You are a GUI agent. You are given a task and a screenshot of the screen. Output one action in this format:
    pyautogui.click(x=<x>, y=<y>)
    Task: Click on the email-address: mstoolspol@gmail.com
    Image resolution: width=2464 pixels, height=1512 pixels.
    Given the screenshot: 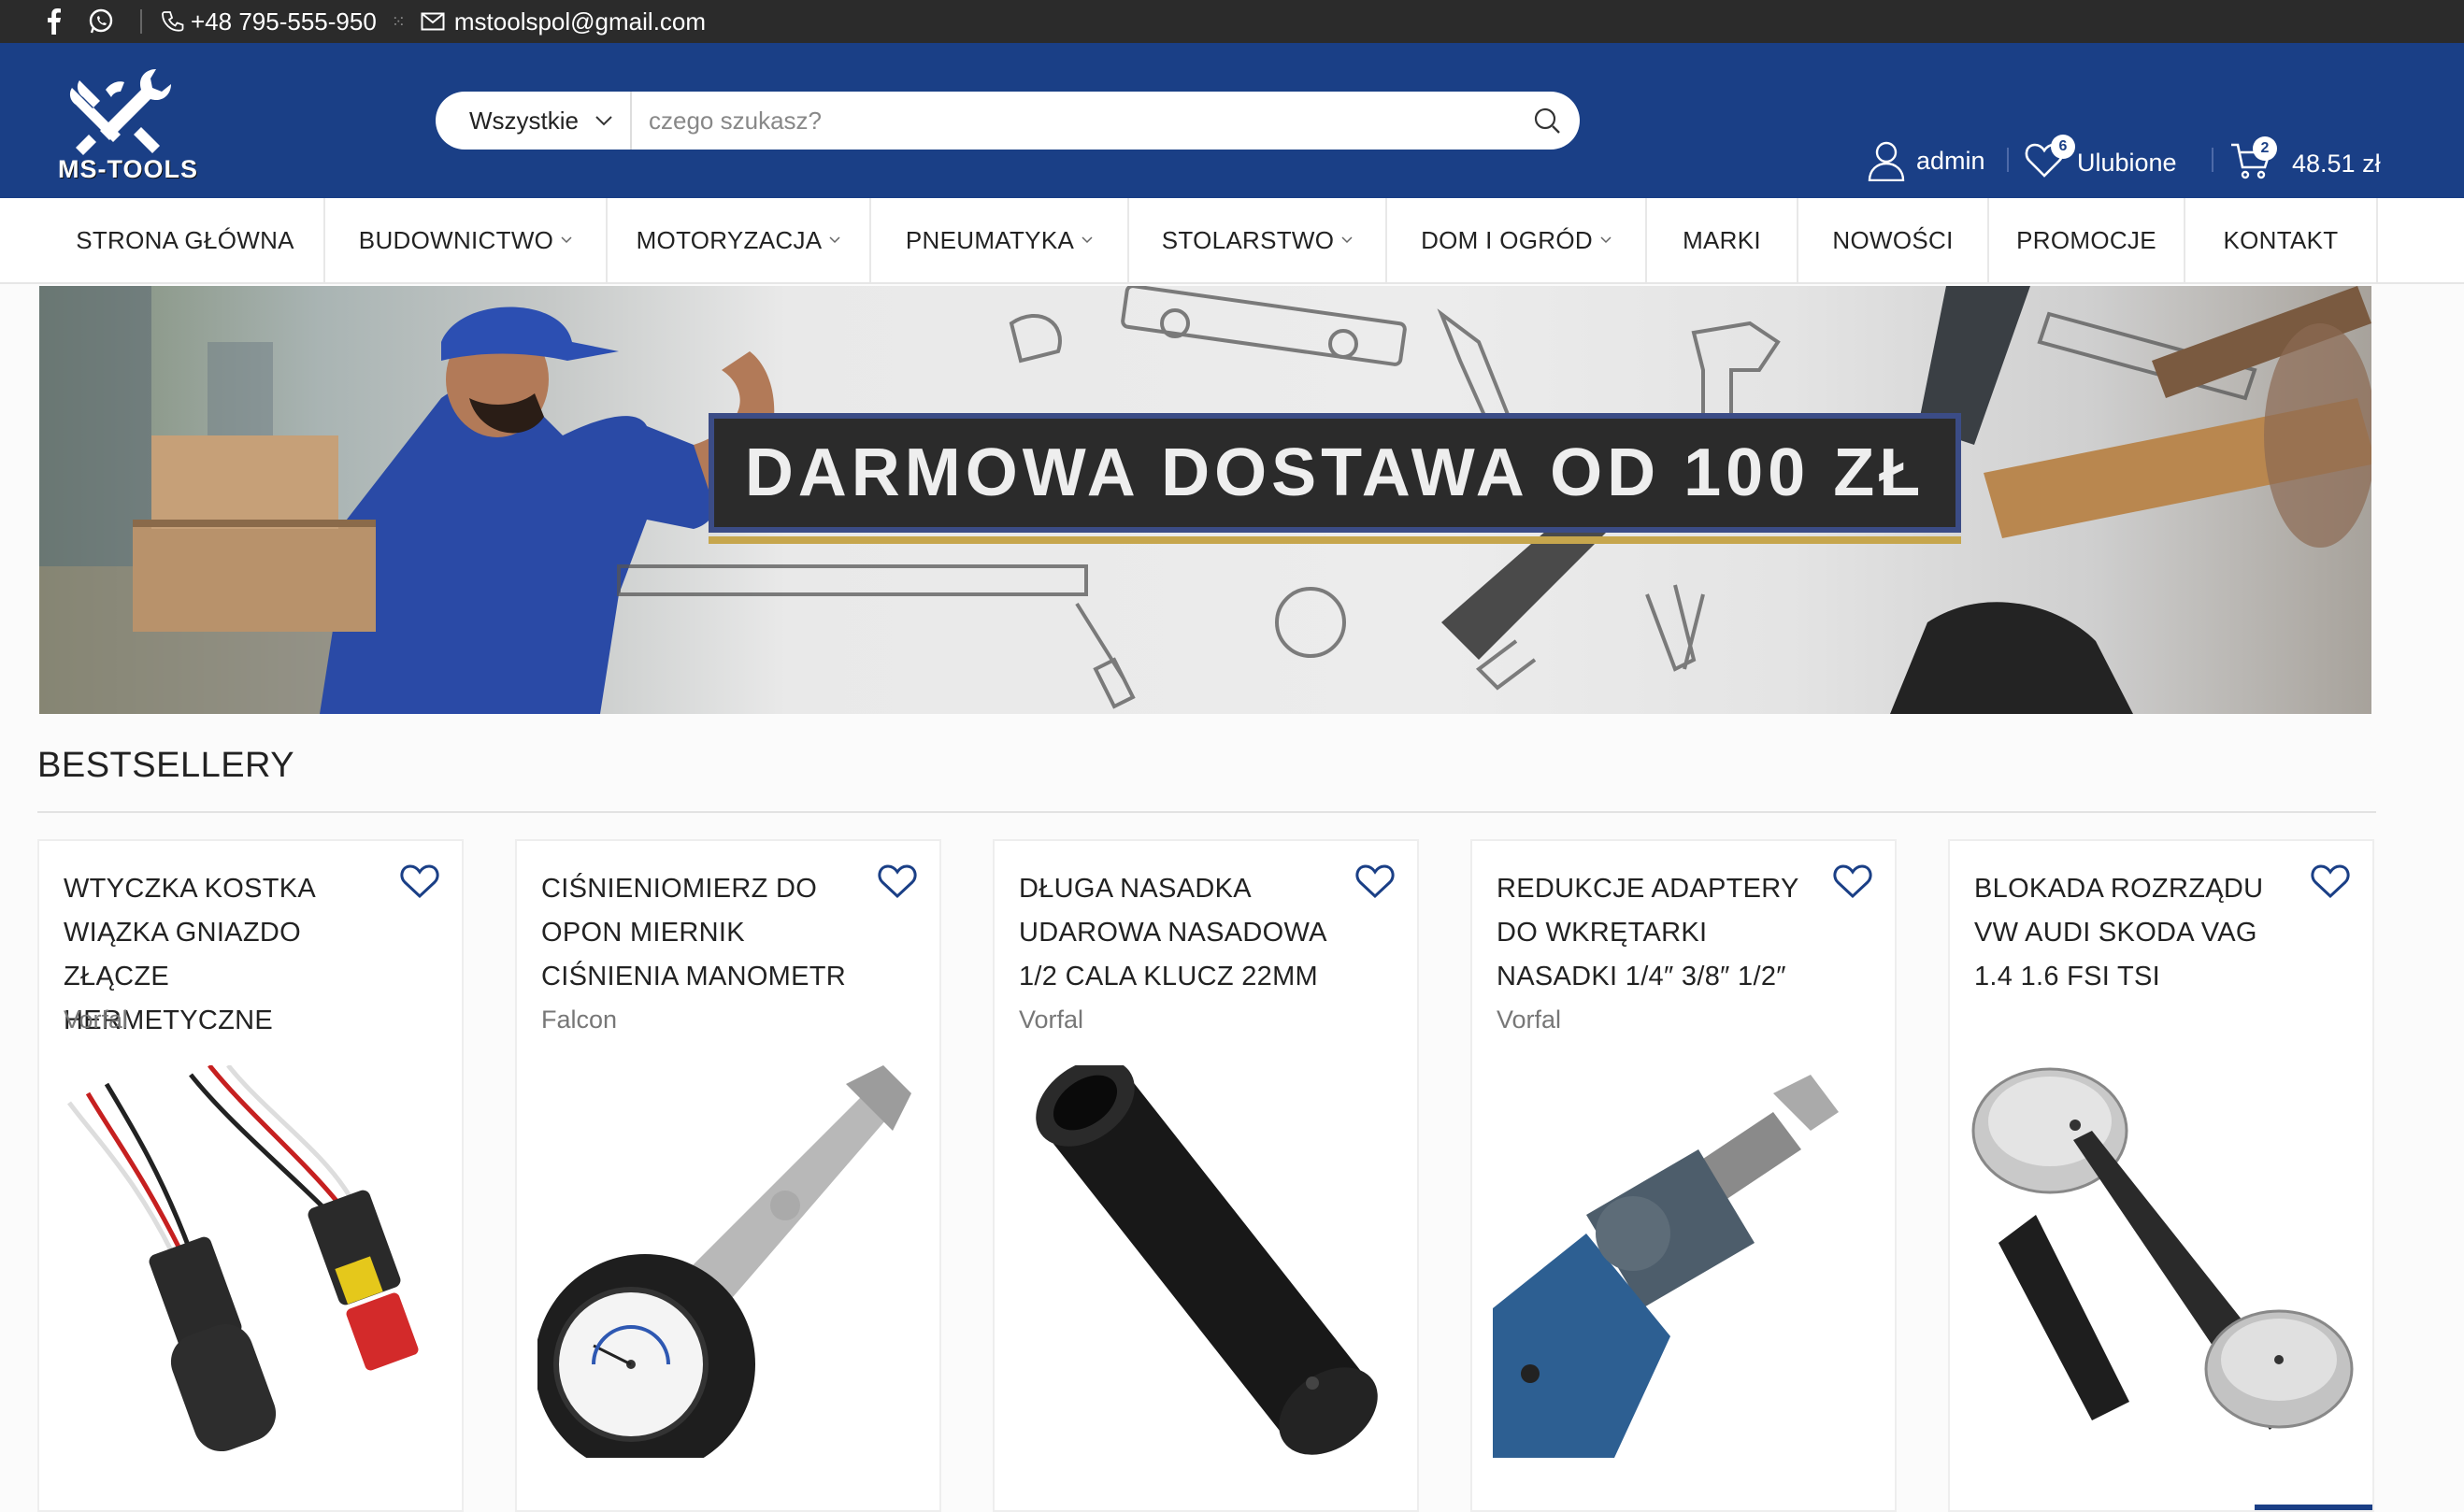 What is the action you would take?
    pyautogui.click(x=580, y=21)
    